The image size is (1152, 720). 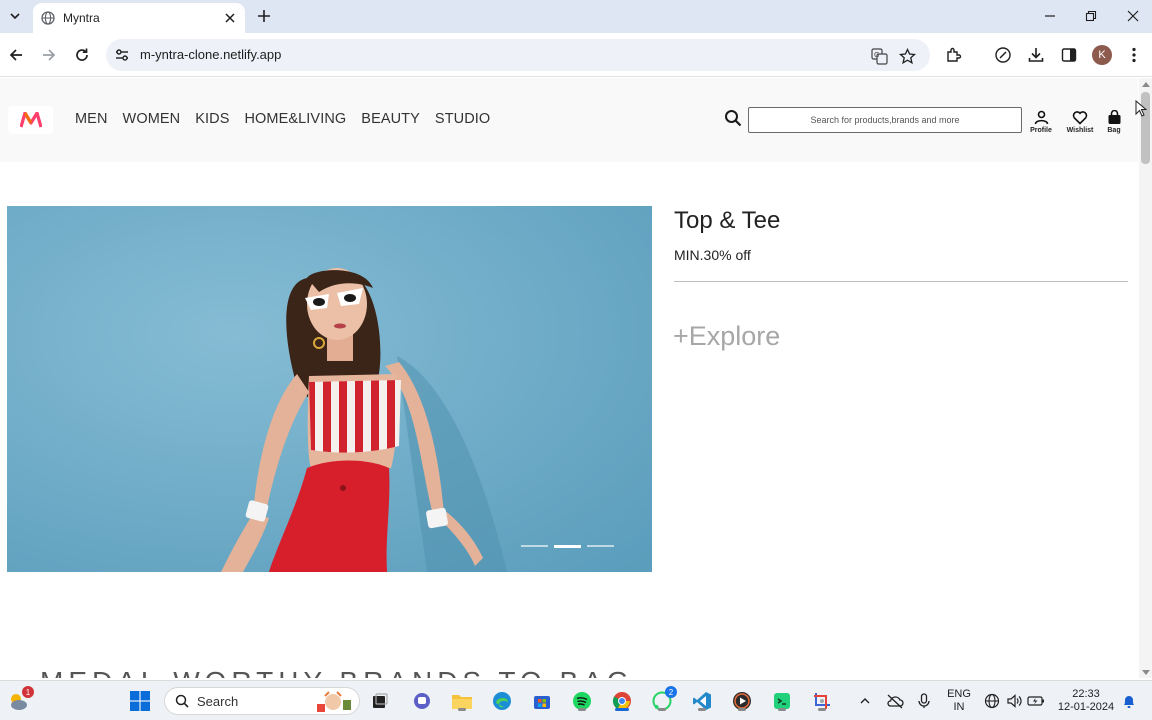 What do you see at coordinates (1145, 378) in the screenshot?
I see `page-scrollbar` at bounding box center [1145, 378].